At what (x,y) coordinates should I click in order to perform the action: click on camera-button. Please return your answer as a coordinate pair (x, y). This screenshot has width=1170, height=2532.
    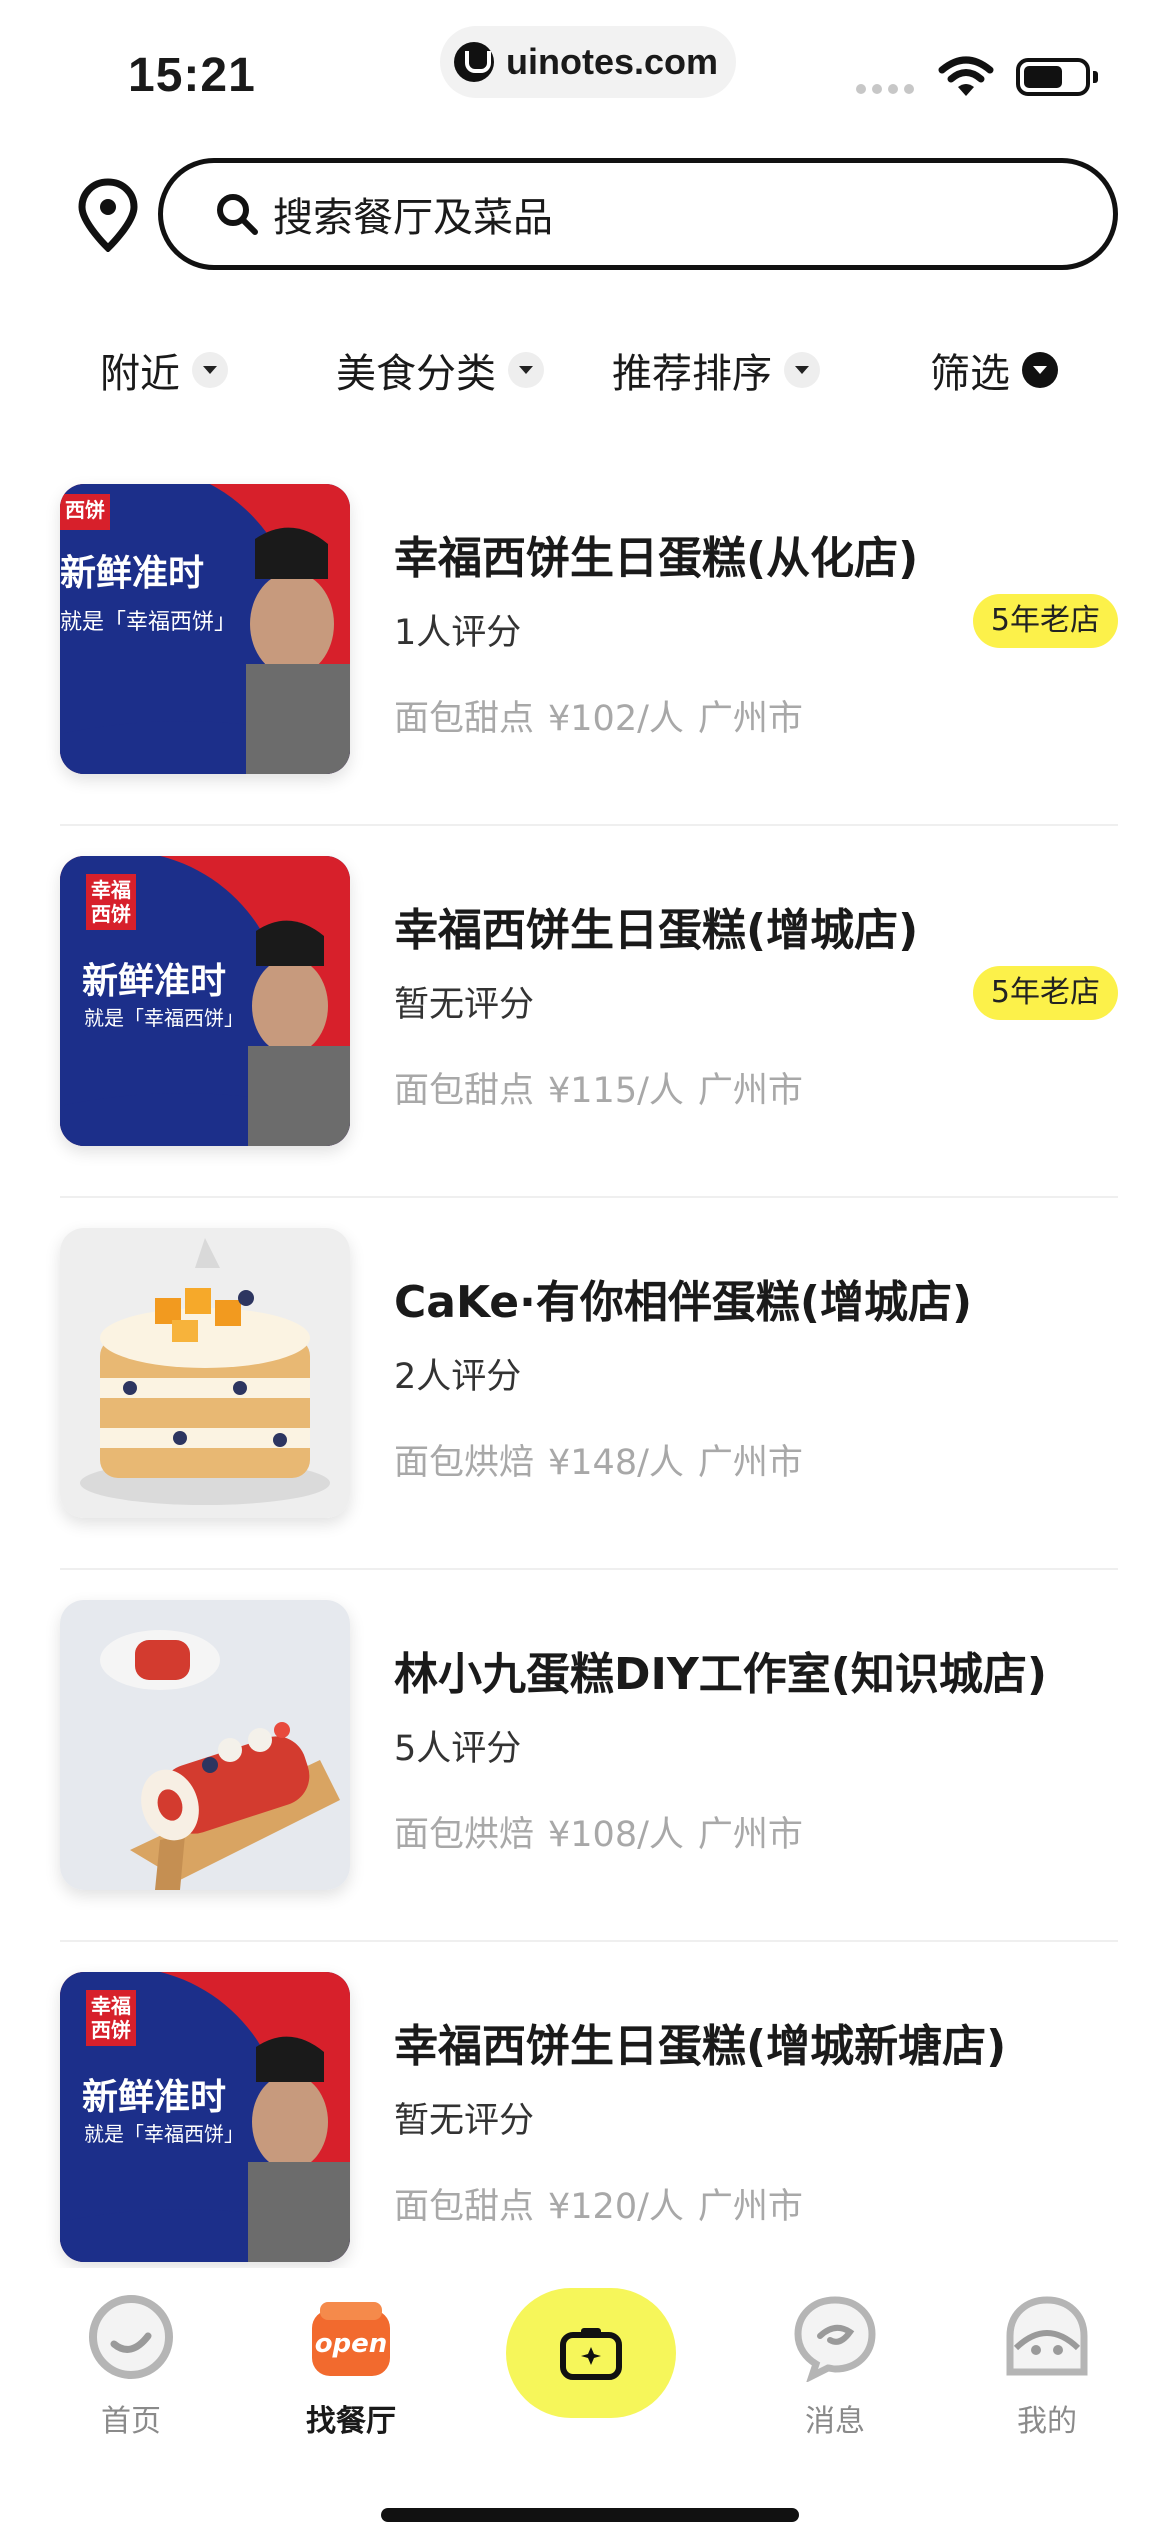
    Looking at the image, I should click on (591, 2353).